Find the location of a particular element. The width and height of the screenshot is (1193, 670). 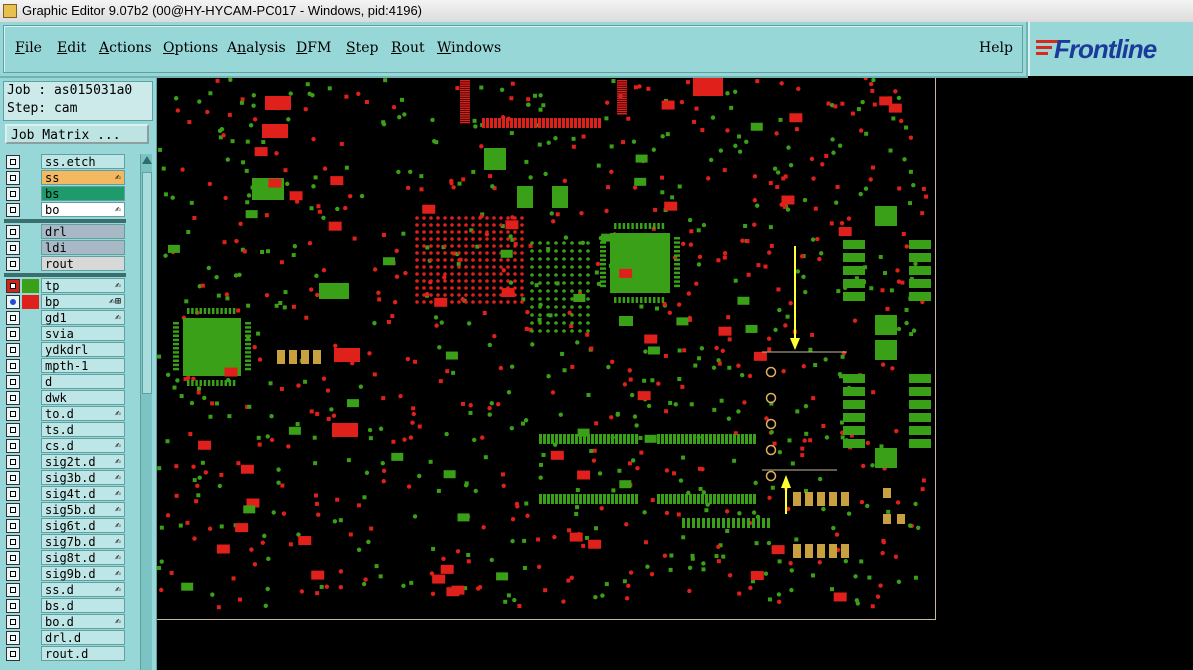

layer-name: ts.d is located at coordinates (83, 429).